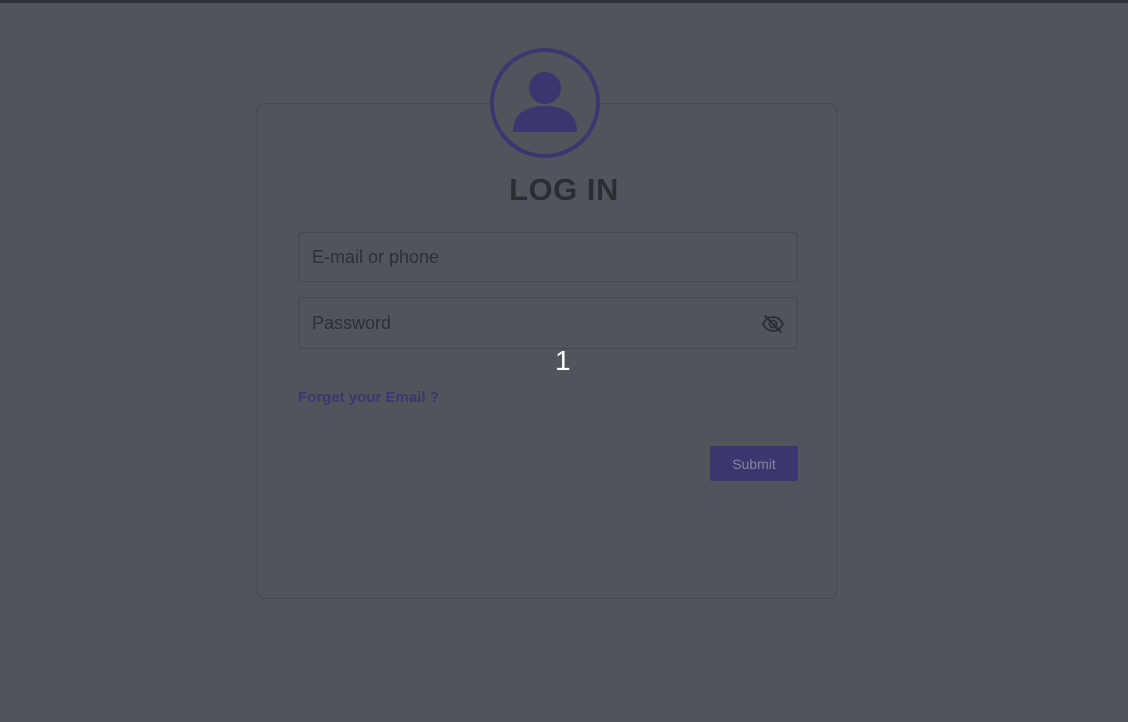 The height and width of the screenshot is (722, 1128). I want to click on avatar, so click(545, 103).